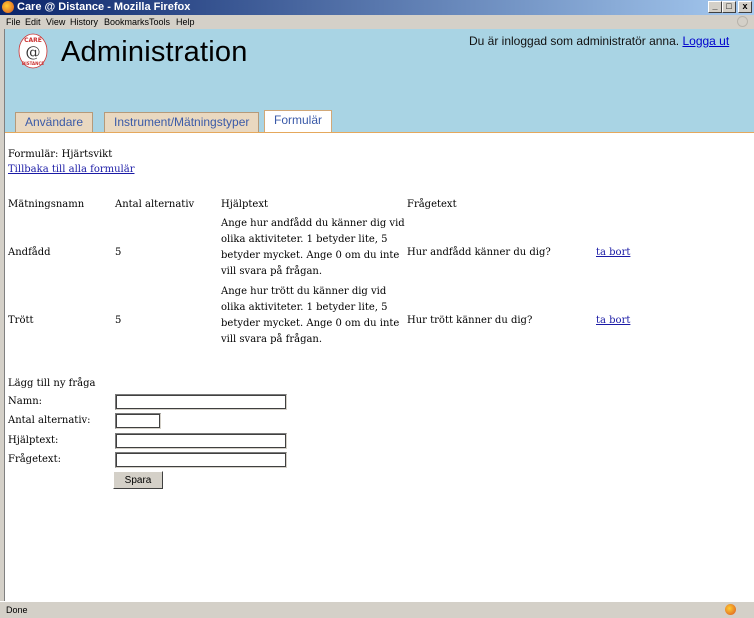 The width and height of the screenshot is (754, 618). Describe the element at coordinates (613, 320) in the screenshot. I see `row-2-delete-link: ta bort` at that location.